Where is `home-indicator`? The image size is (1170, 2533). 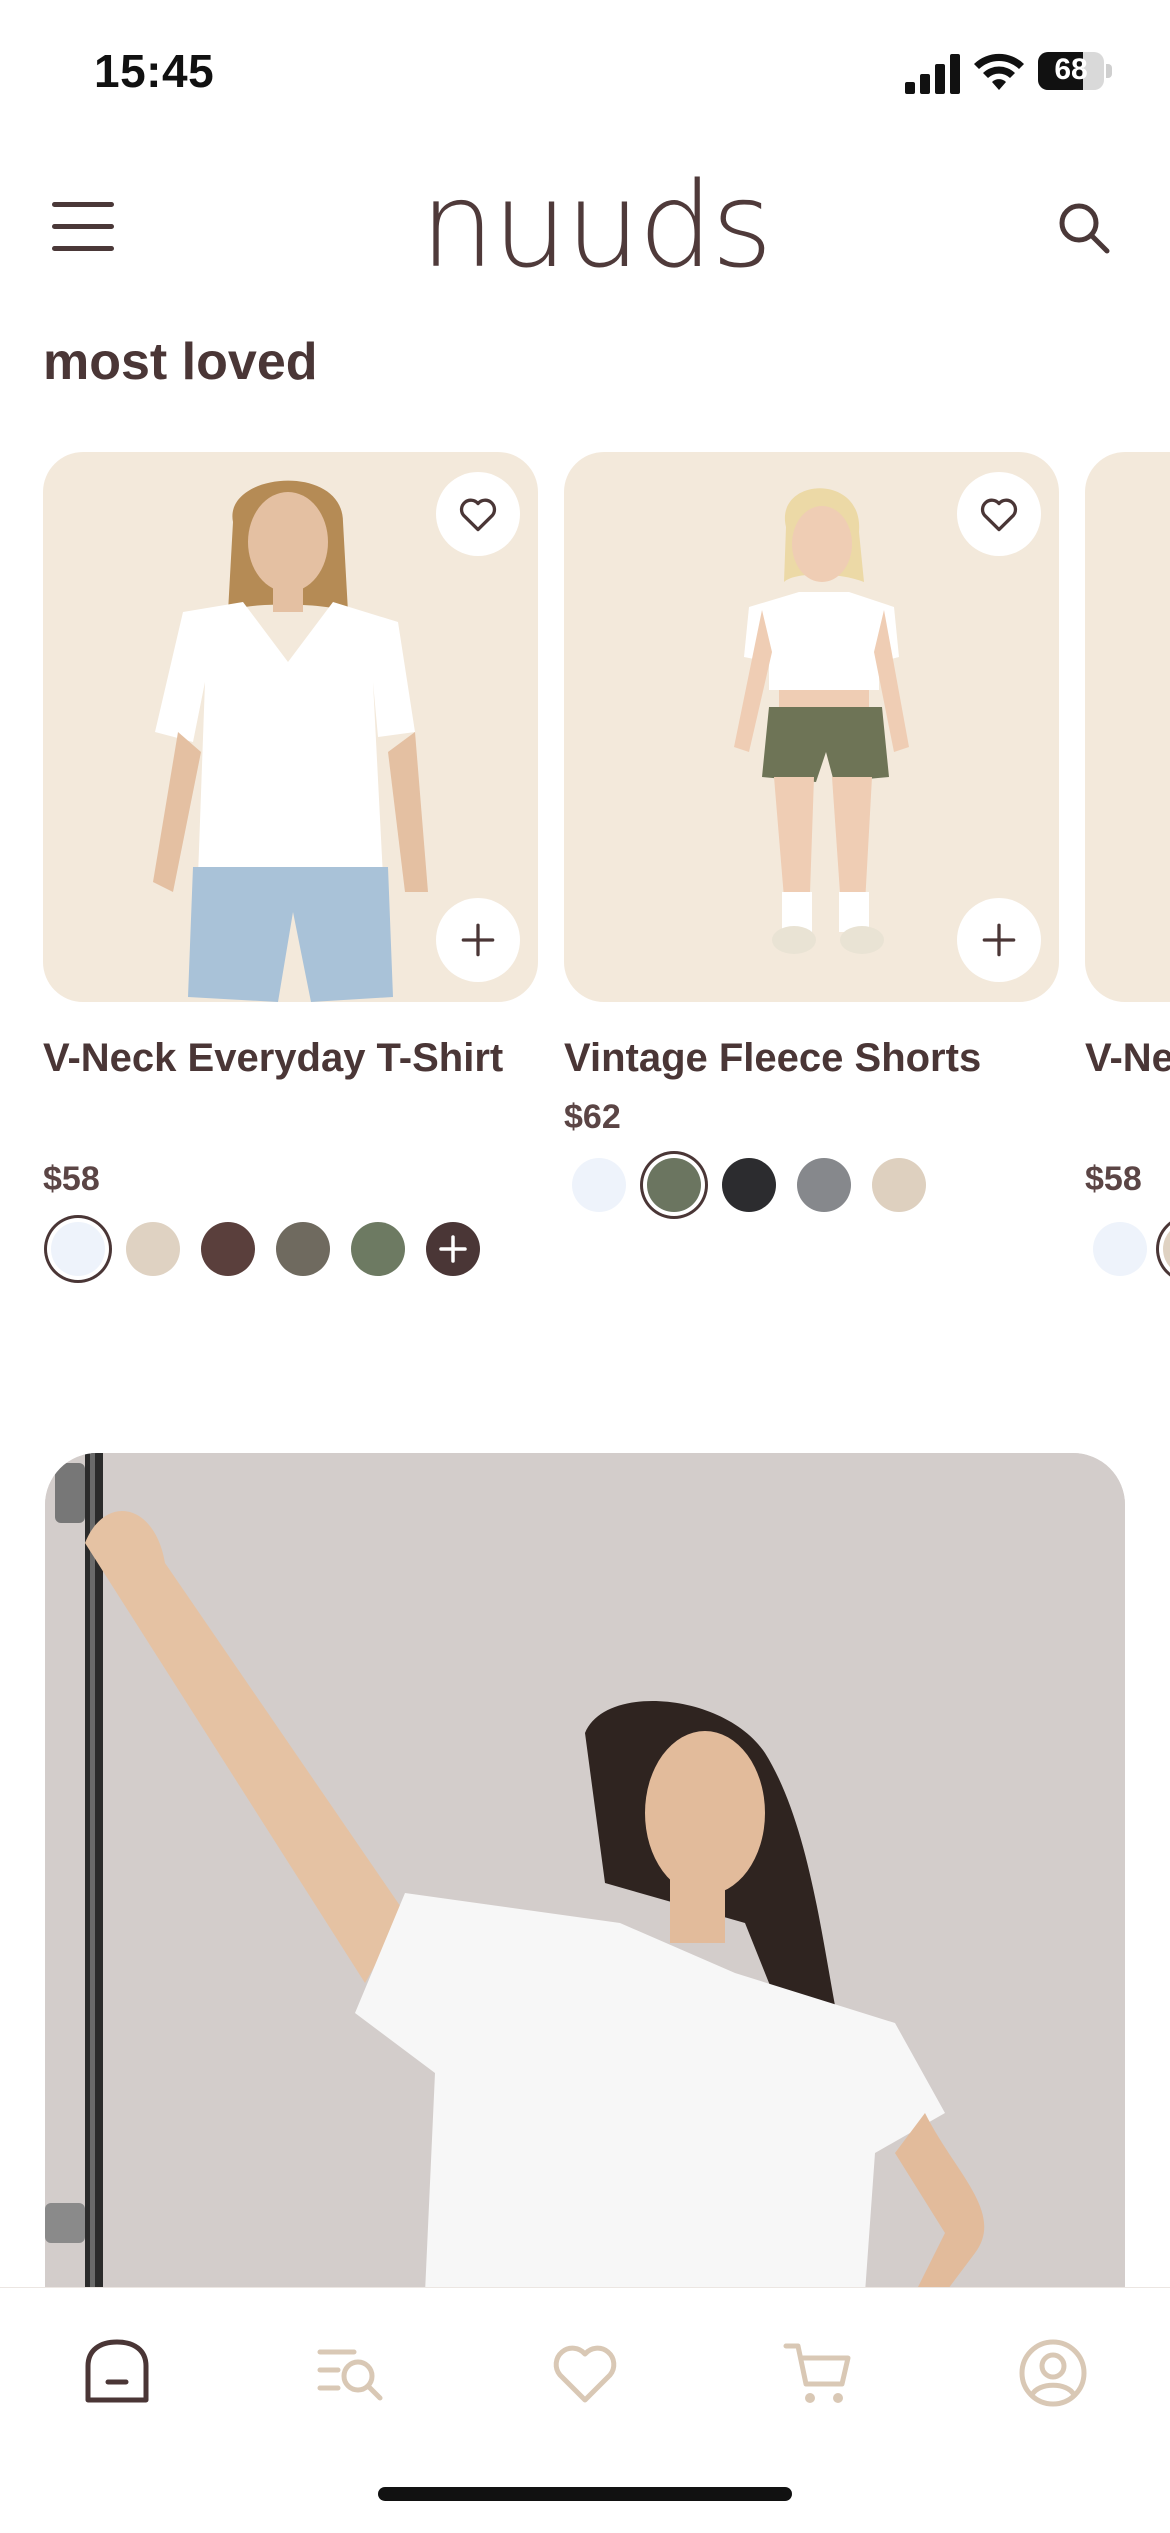 home-indicator is located at coordinates (585, 2494).